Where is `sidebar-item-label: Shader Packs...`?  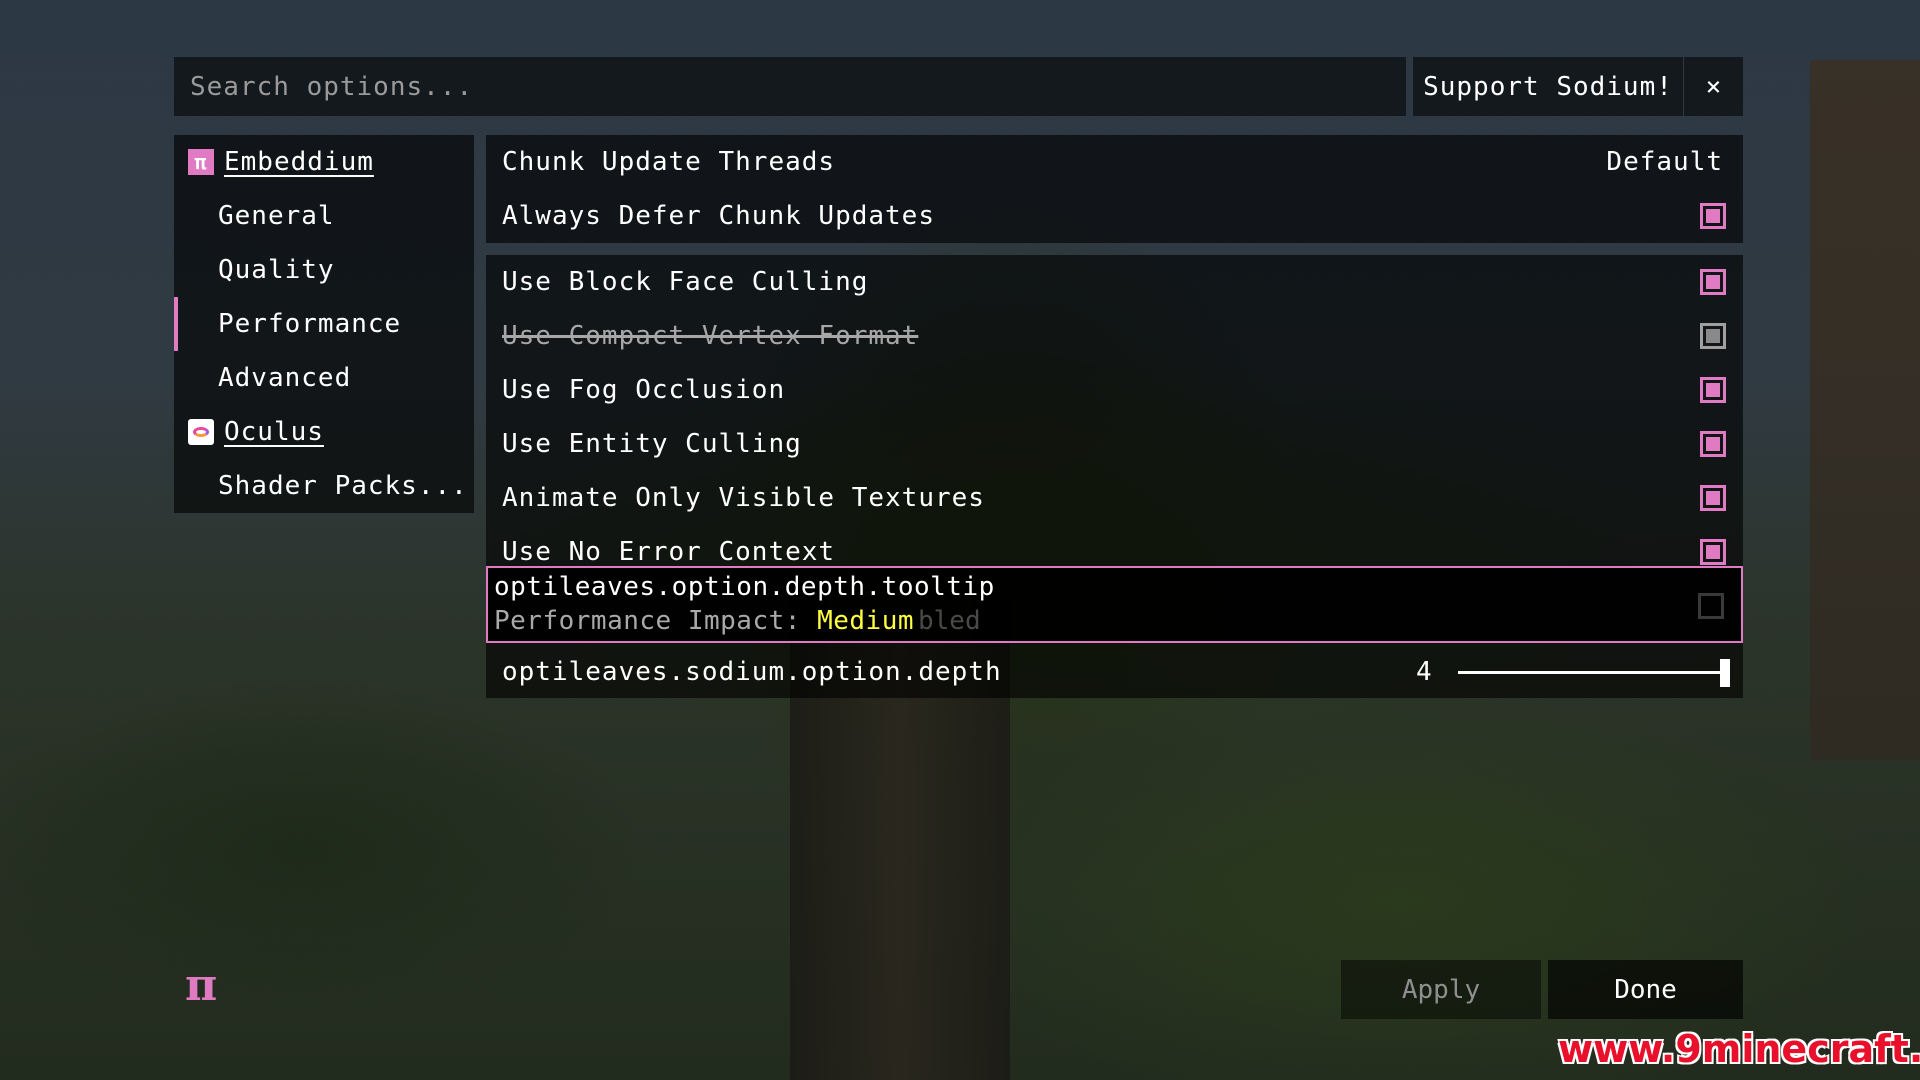 sidebar-item-label: Shader Packs... is located at coordinates (343, 486).